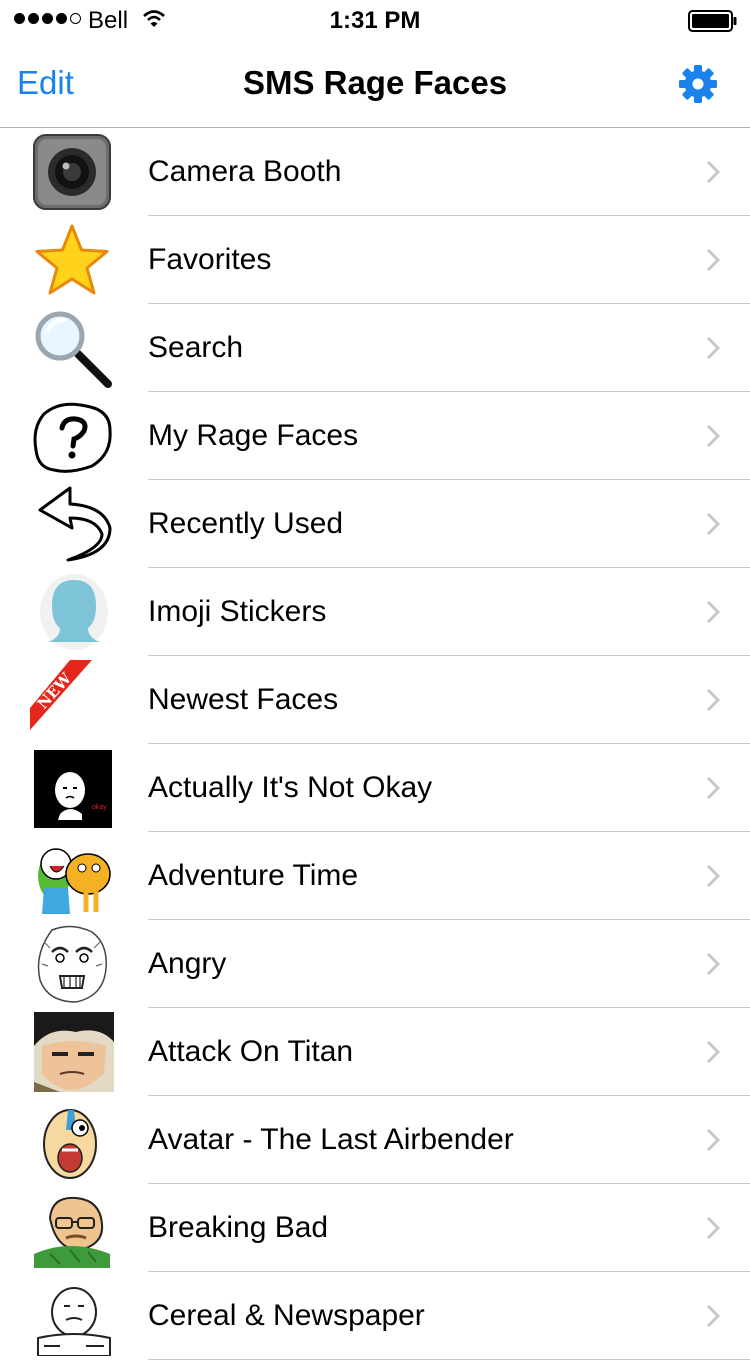  Describe the element at coordinates (237, 611) in the screenshot. I see `list-item-label: Imoji Stickers` at that location.